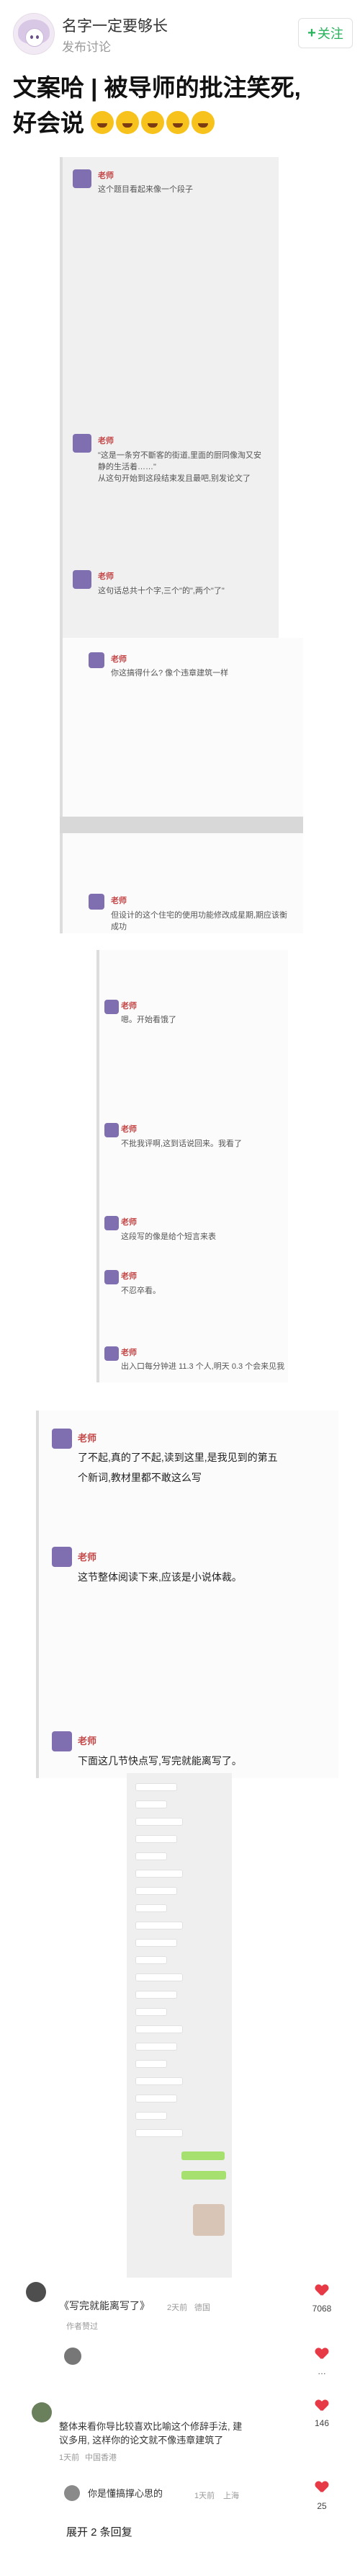 The height and width of the screenshot is (2576, 360). What do you see at coordinates (141, 2440) in the screenshot?
I see `comment-text: 议多用, 这样你的论文就不像违章建筑了` at bounding box center [141, 2440].